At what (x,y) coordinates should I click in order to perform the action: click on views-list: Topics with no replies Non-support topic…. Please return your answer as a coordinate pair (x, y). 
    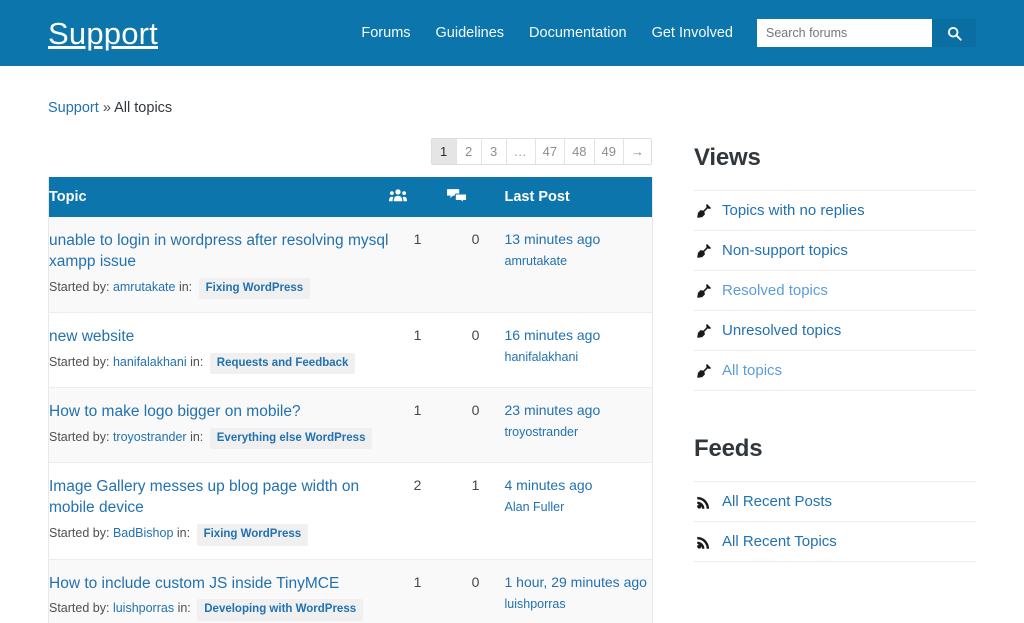
    Looking at the image, I should click on (835, 290).